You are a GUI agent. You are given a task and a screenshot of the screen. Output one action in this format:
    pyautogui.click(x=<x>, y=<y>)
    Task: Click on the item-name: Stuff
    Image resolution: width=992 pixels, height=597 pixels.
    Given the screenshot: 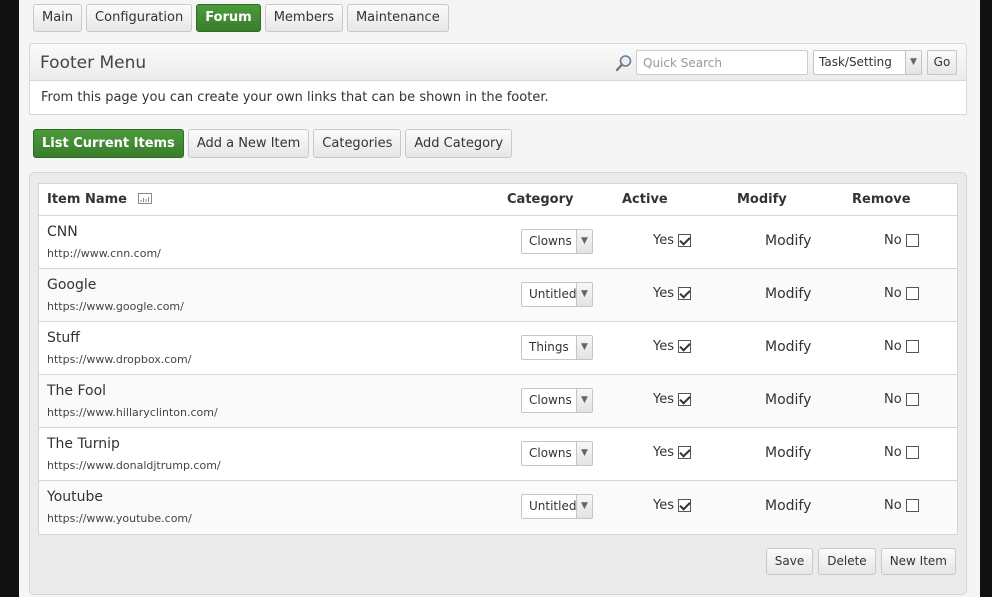 What is the action you would take?
    pyautogui.click(x=63, y=338)
    